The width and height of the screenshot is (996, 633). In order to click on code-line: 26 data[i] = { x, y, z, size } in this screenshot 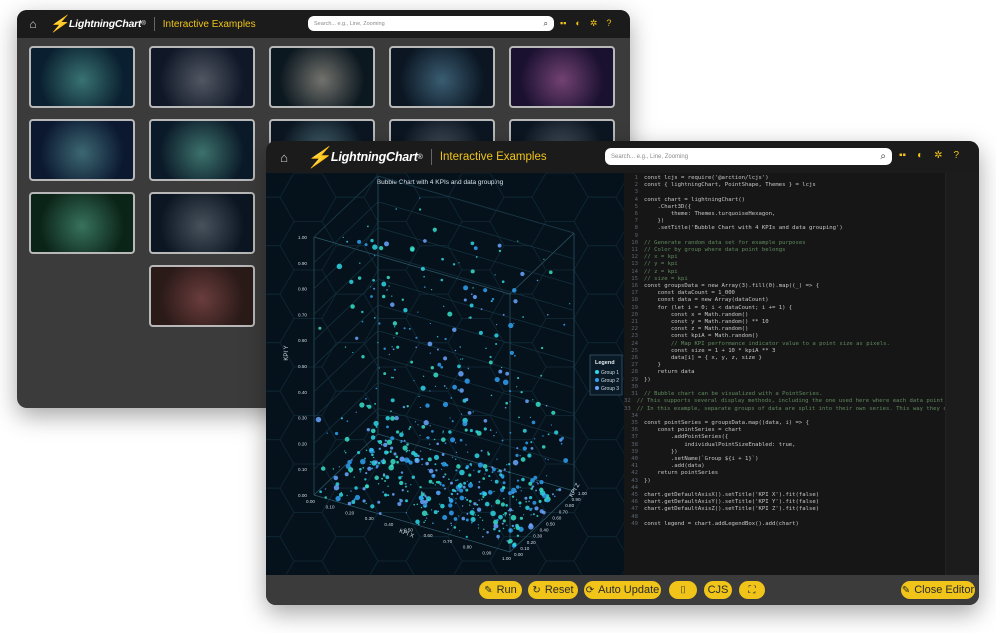, I will do `click(801, 358)`.